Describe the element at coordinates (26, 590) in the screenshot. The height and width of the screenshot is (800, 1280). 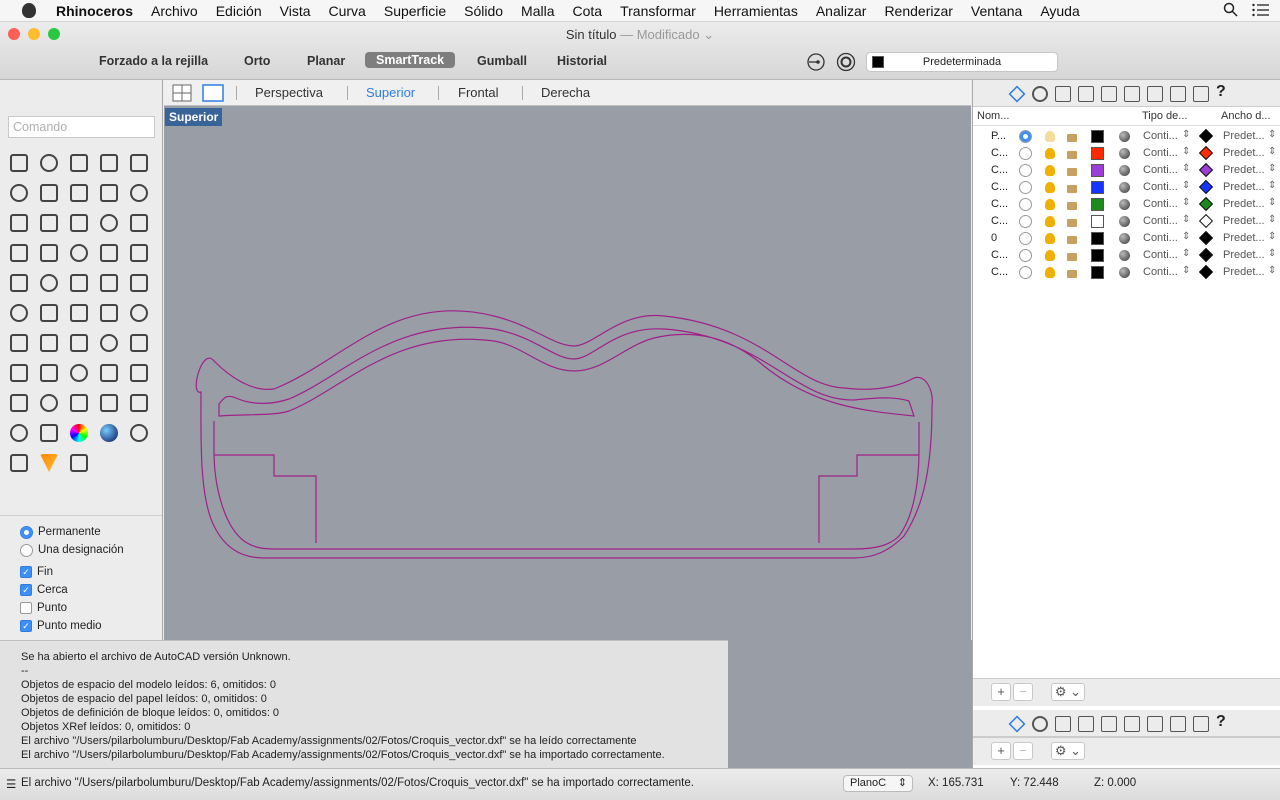
I see `checkbox-near: ✓` at that location.